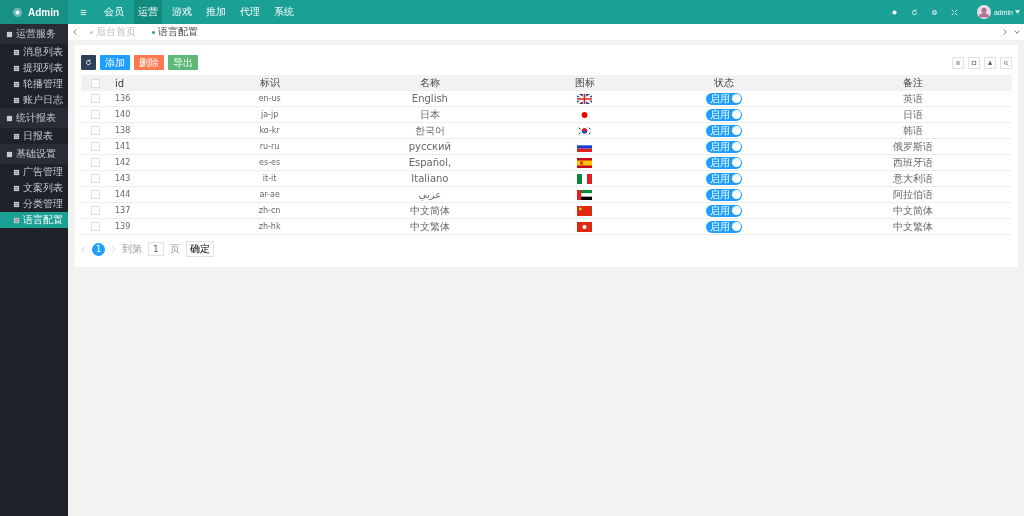  I want to click on column-header: 图标, so click(585, 83).